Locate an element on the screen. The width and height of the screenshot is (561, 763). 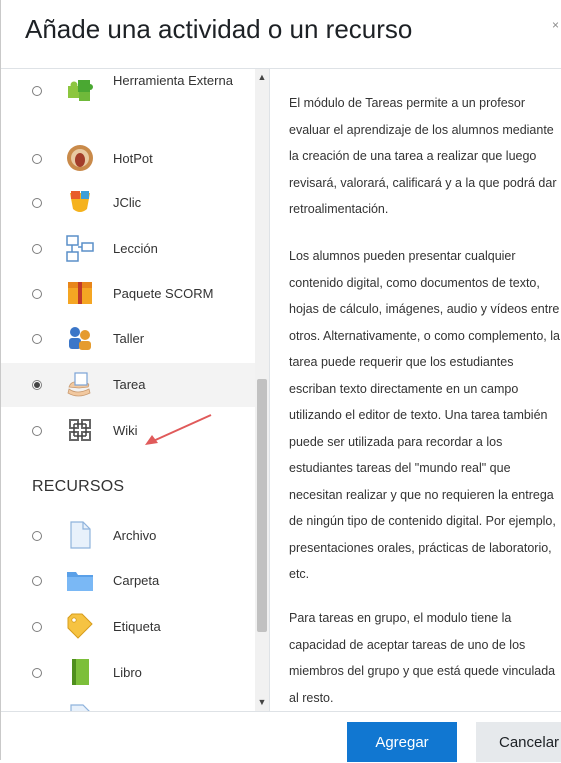
module-item-external-tool: Herramienta Externa is located at coordinates (128, 91).